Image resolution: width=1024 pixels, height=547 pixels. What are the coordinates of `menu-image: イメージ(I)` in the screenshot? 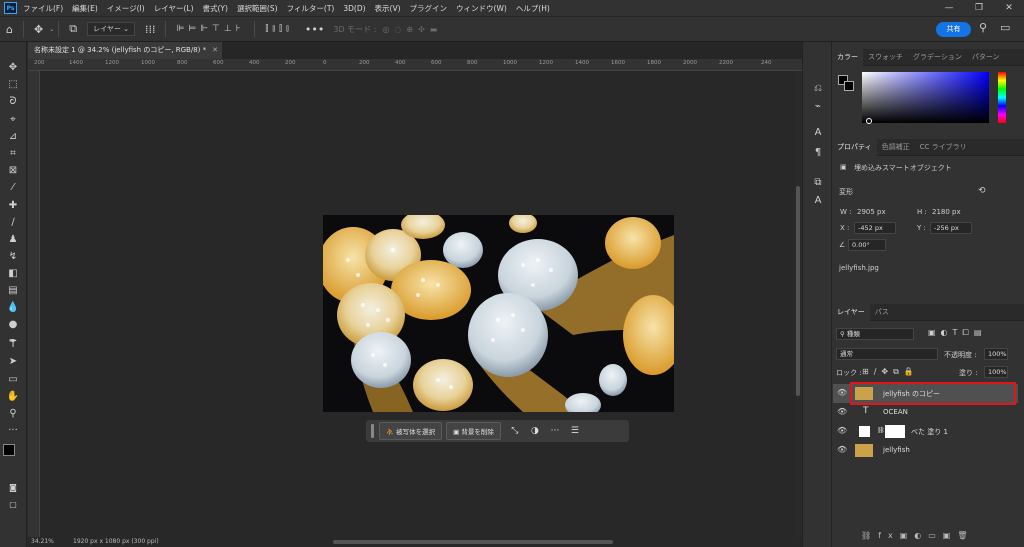 It's located at (126, 8).